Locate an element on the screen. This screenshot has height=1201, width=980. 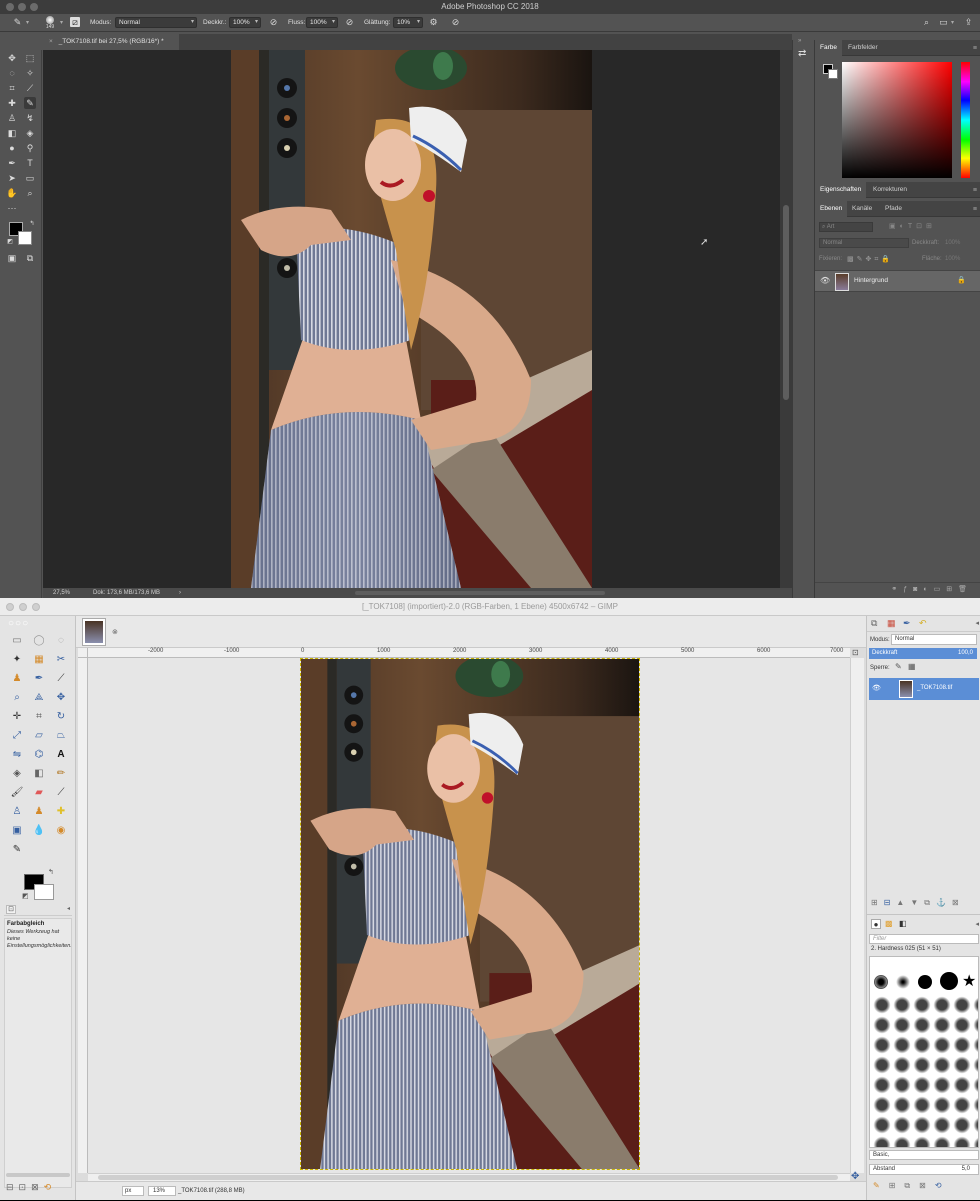
paintbrush-icon: 🖌 is located at coordinates (17, 793).